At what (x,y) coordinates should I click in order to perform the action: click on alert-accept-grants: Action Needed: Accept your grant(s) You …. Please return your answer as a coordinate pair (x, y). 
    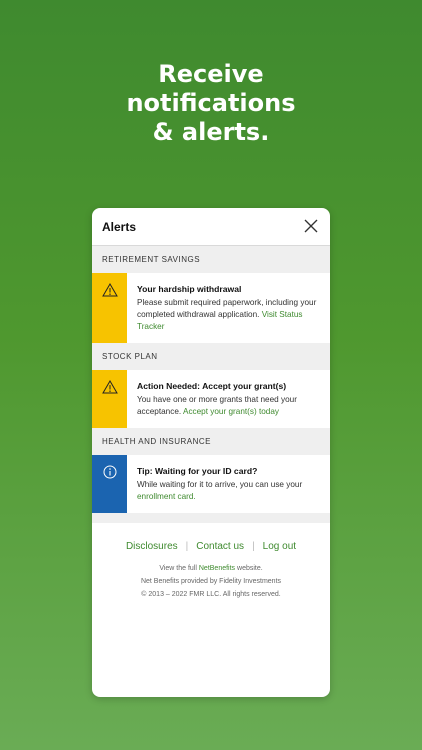
    Looking at the image, I should click on (211, 399).